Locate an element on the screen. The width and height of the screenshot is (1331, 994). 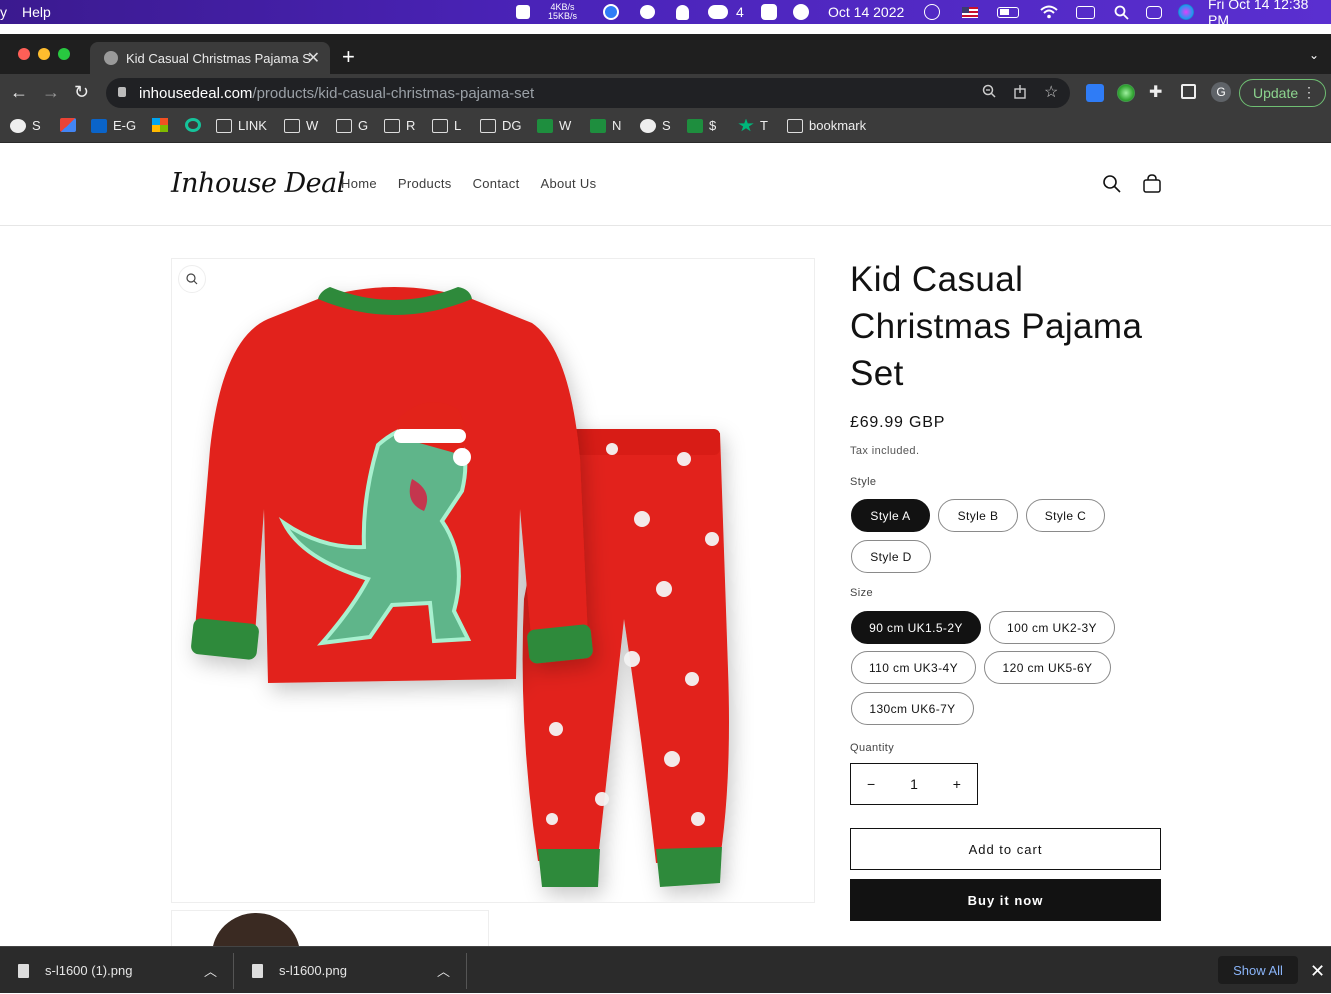
download-filename: s-l1600 (1).png is located at coordinates (89, 970).